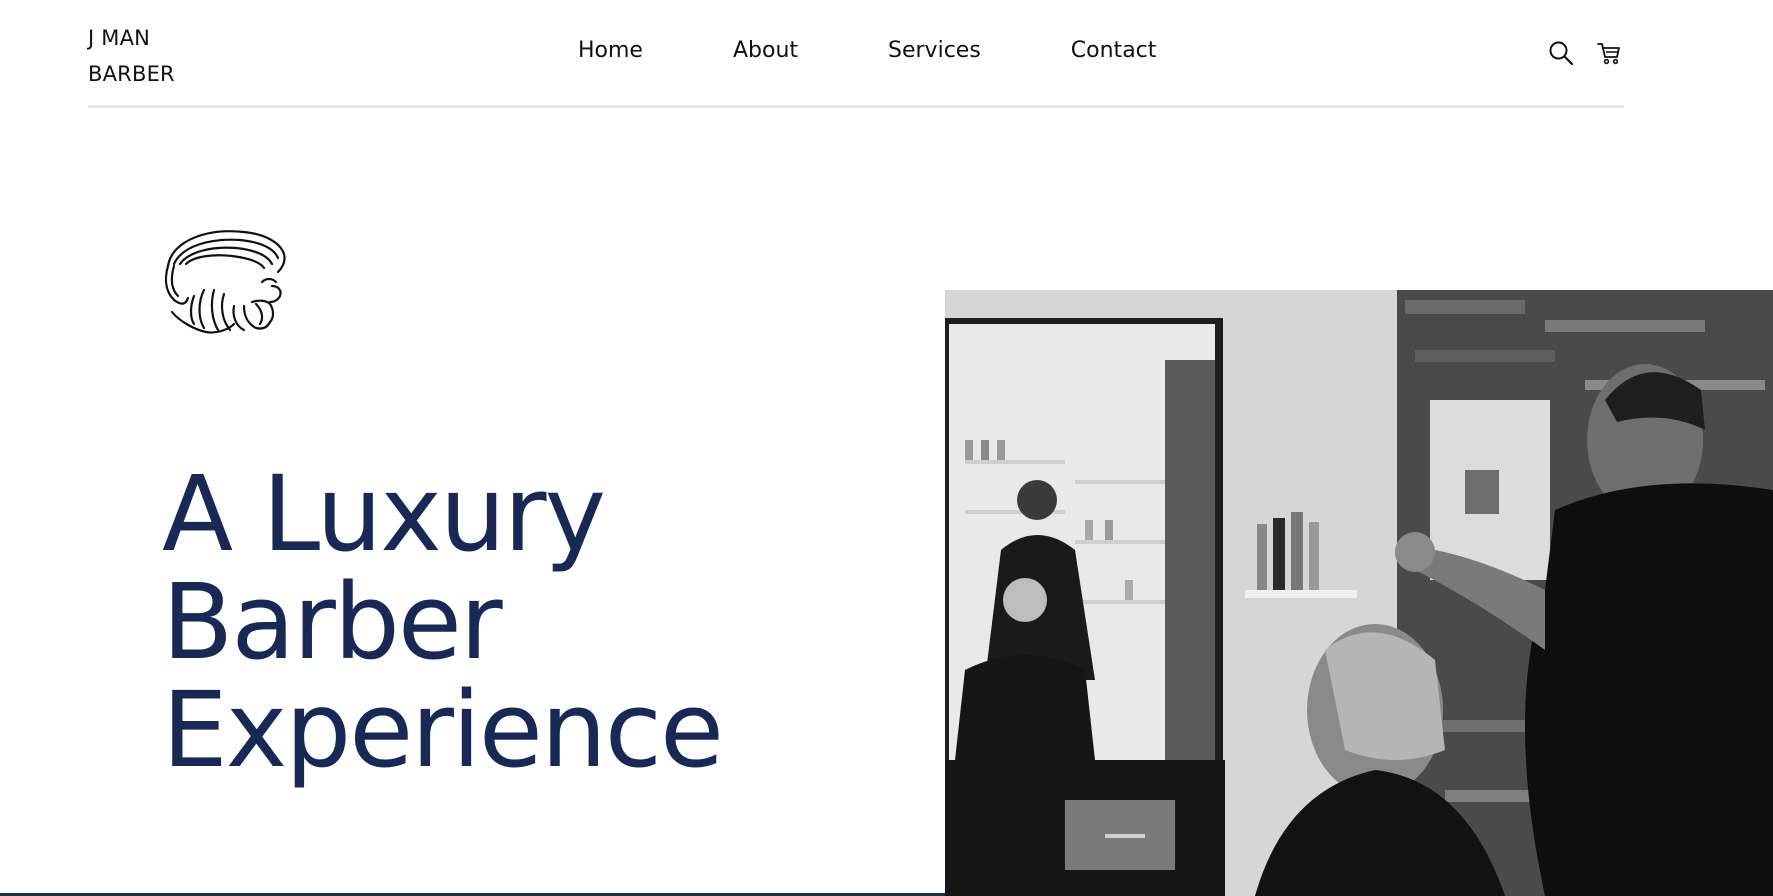 Image resolution: width=1773 pixels, height=896 pixels. Describe the element at coordinates (1585, 53) in the screenshot. I see `header-icons` at that location.